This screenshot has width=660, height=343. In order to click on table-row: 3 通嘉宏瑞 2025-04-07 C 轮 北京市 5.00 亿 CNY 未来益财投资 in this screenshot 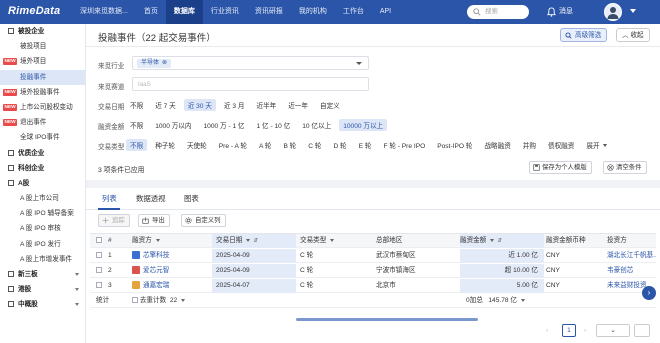, I will do `click(373, 286)`.